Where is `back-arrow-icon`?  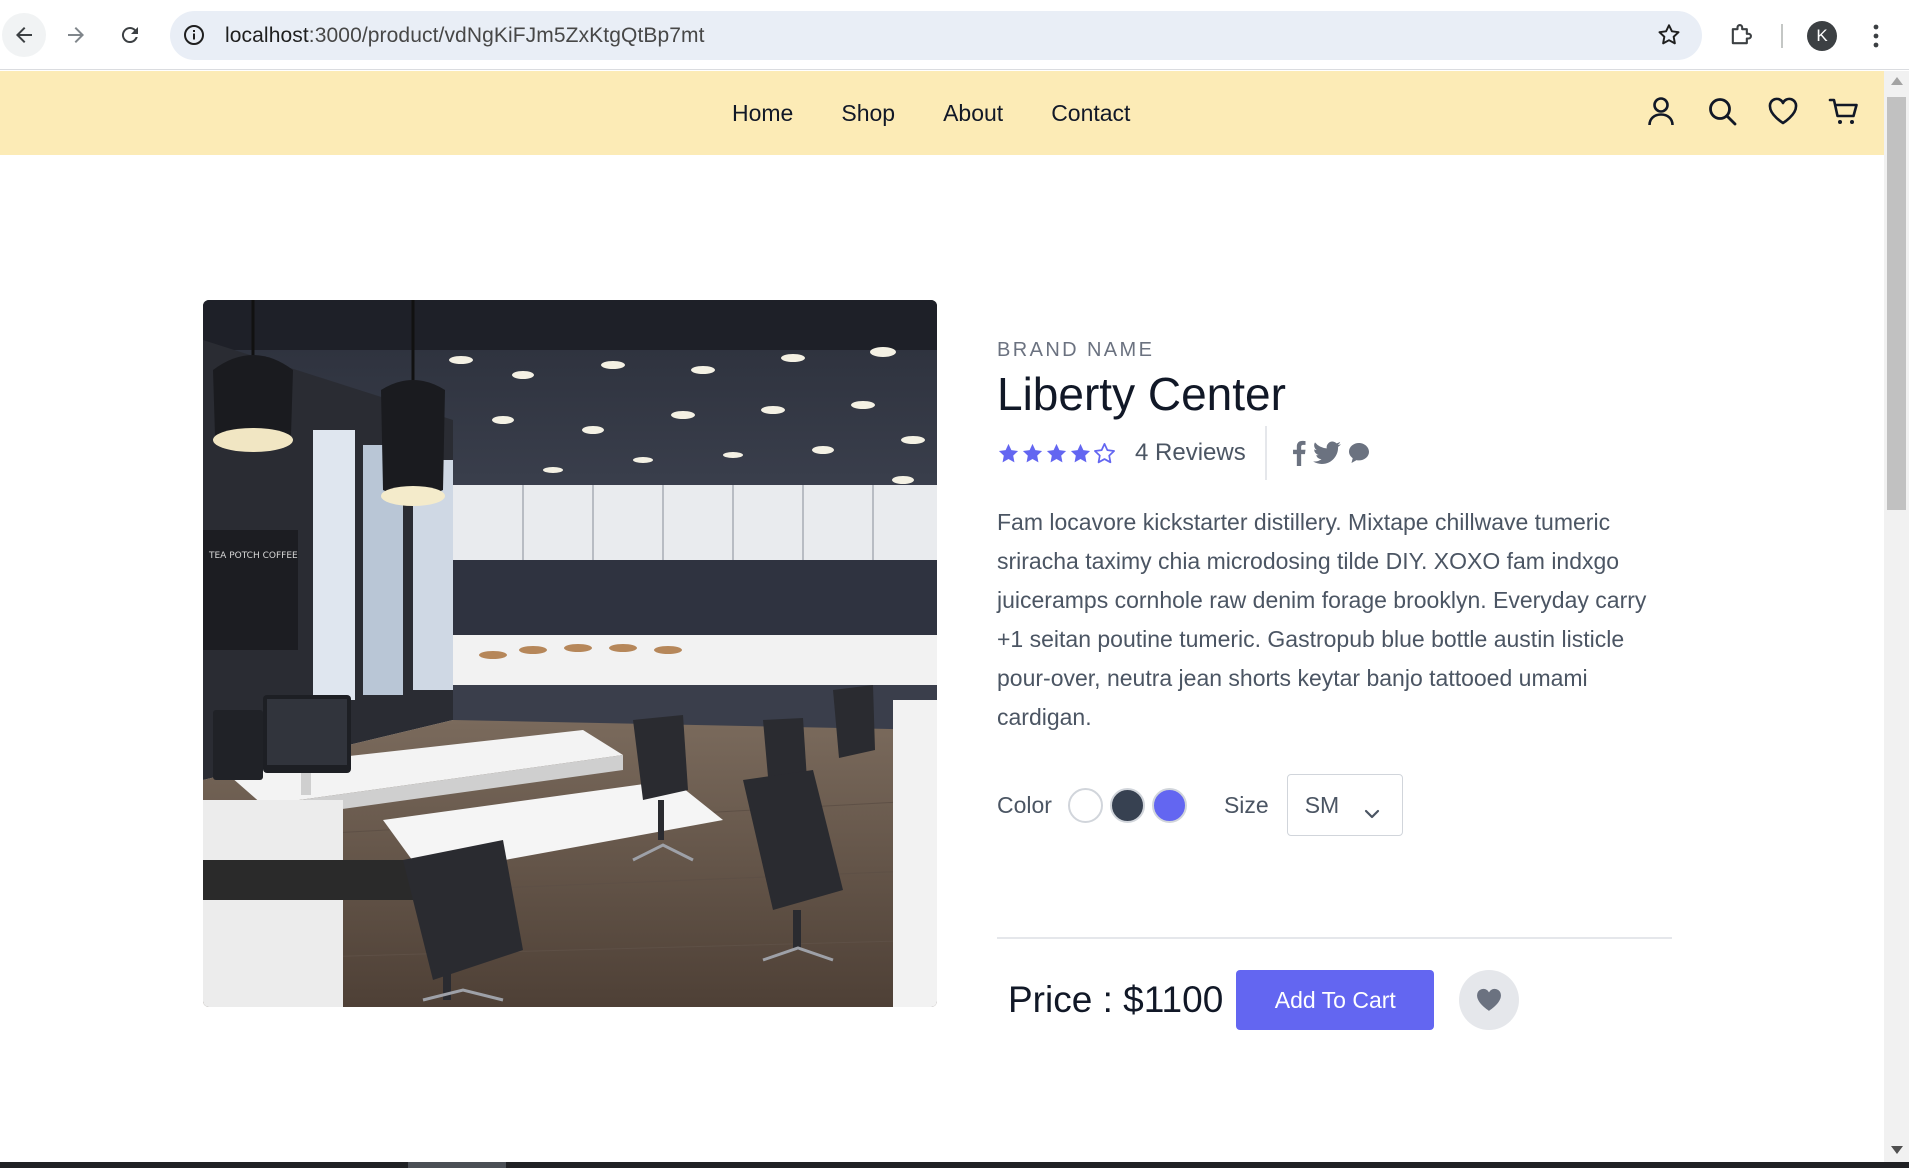 back-arrow-icon is located at coordinates (24, 35).